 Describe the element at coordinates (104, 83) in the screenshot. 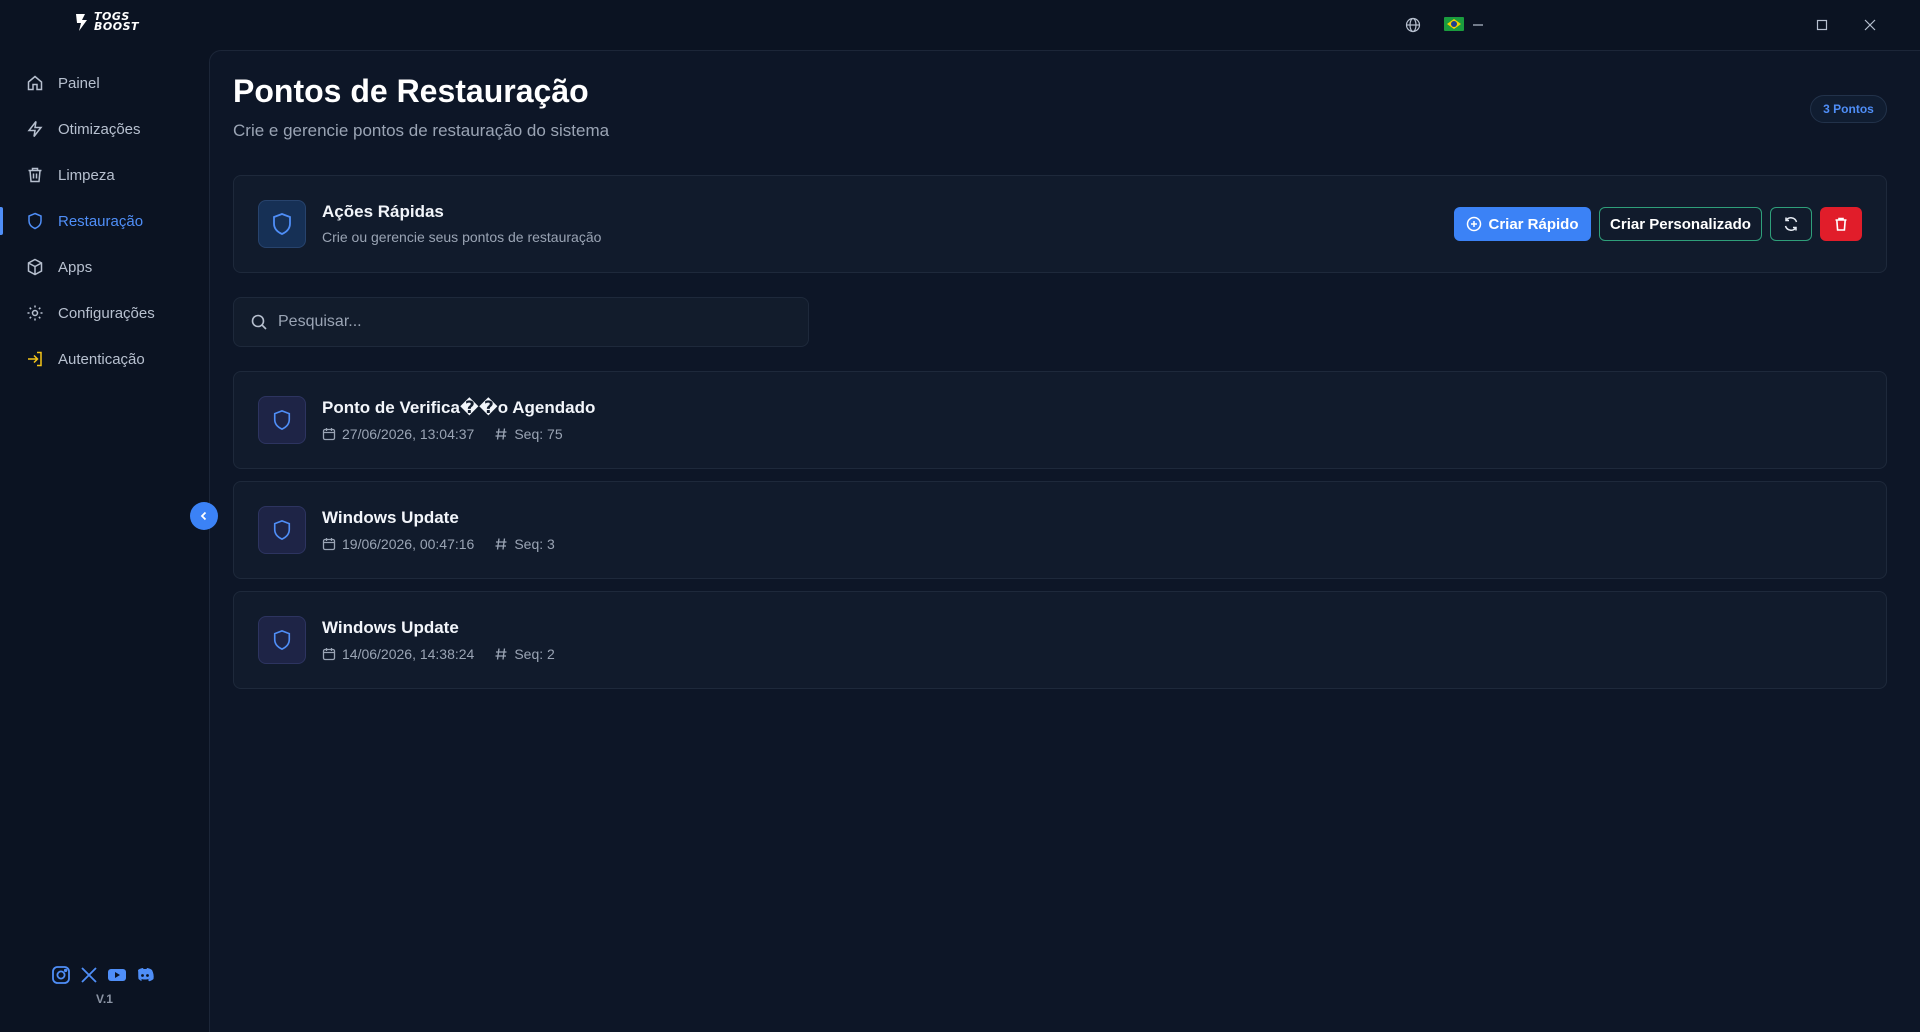

I see `sidebar-item-painel: Painel` at that location.